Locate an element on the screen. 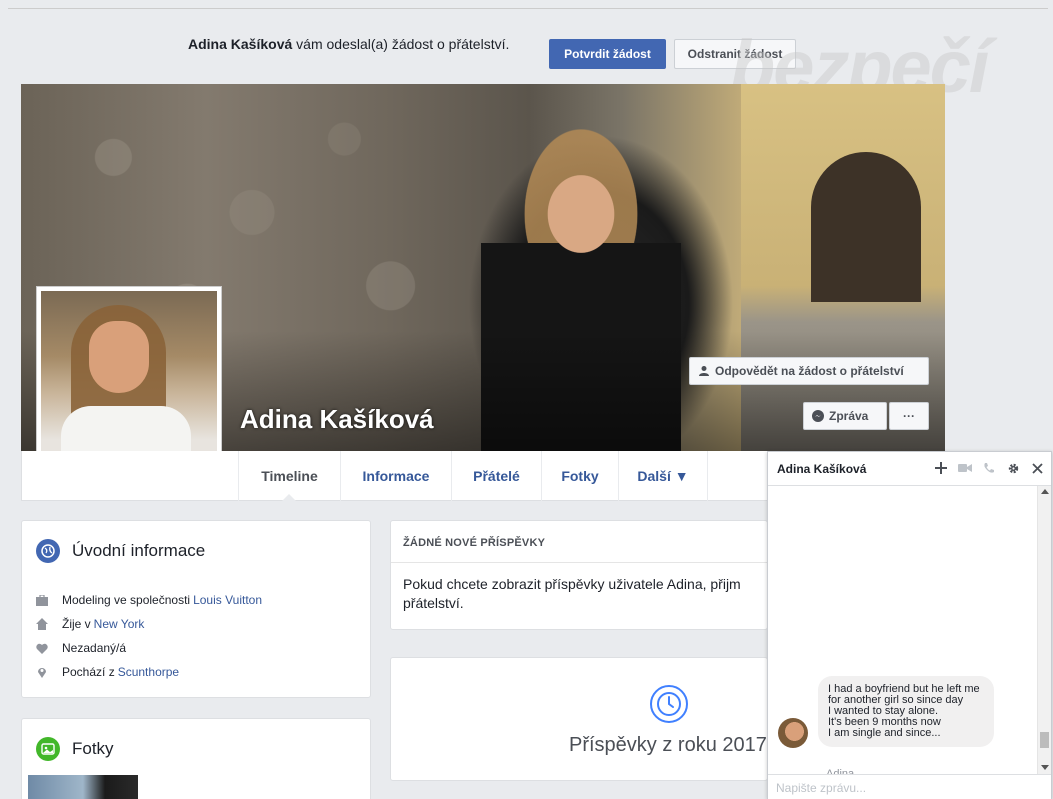 The width and height of the screenshot is (1053, 799). home-icon is located at coordinates (42, 624).